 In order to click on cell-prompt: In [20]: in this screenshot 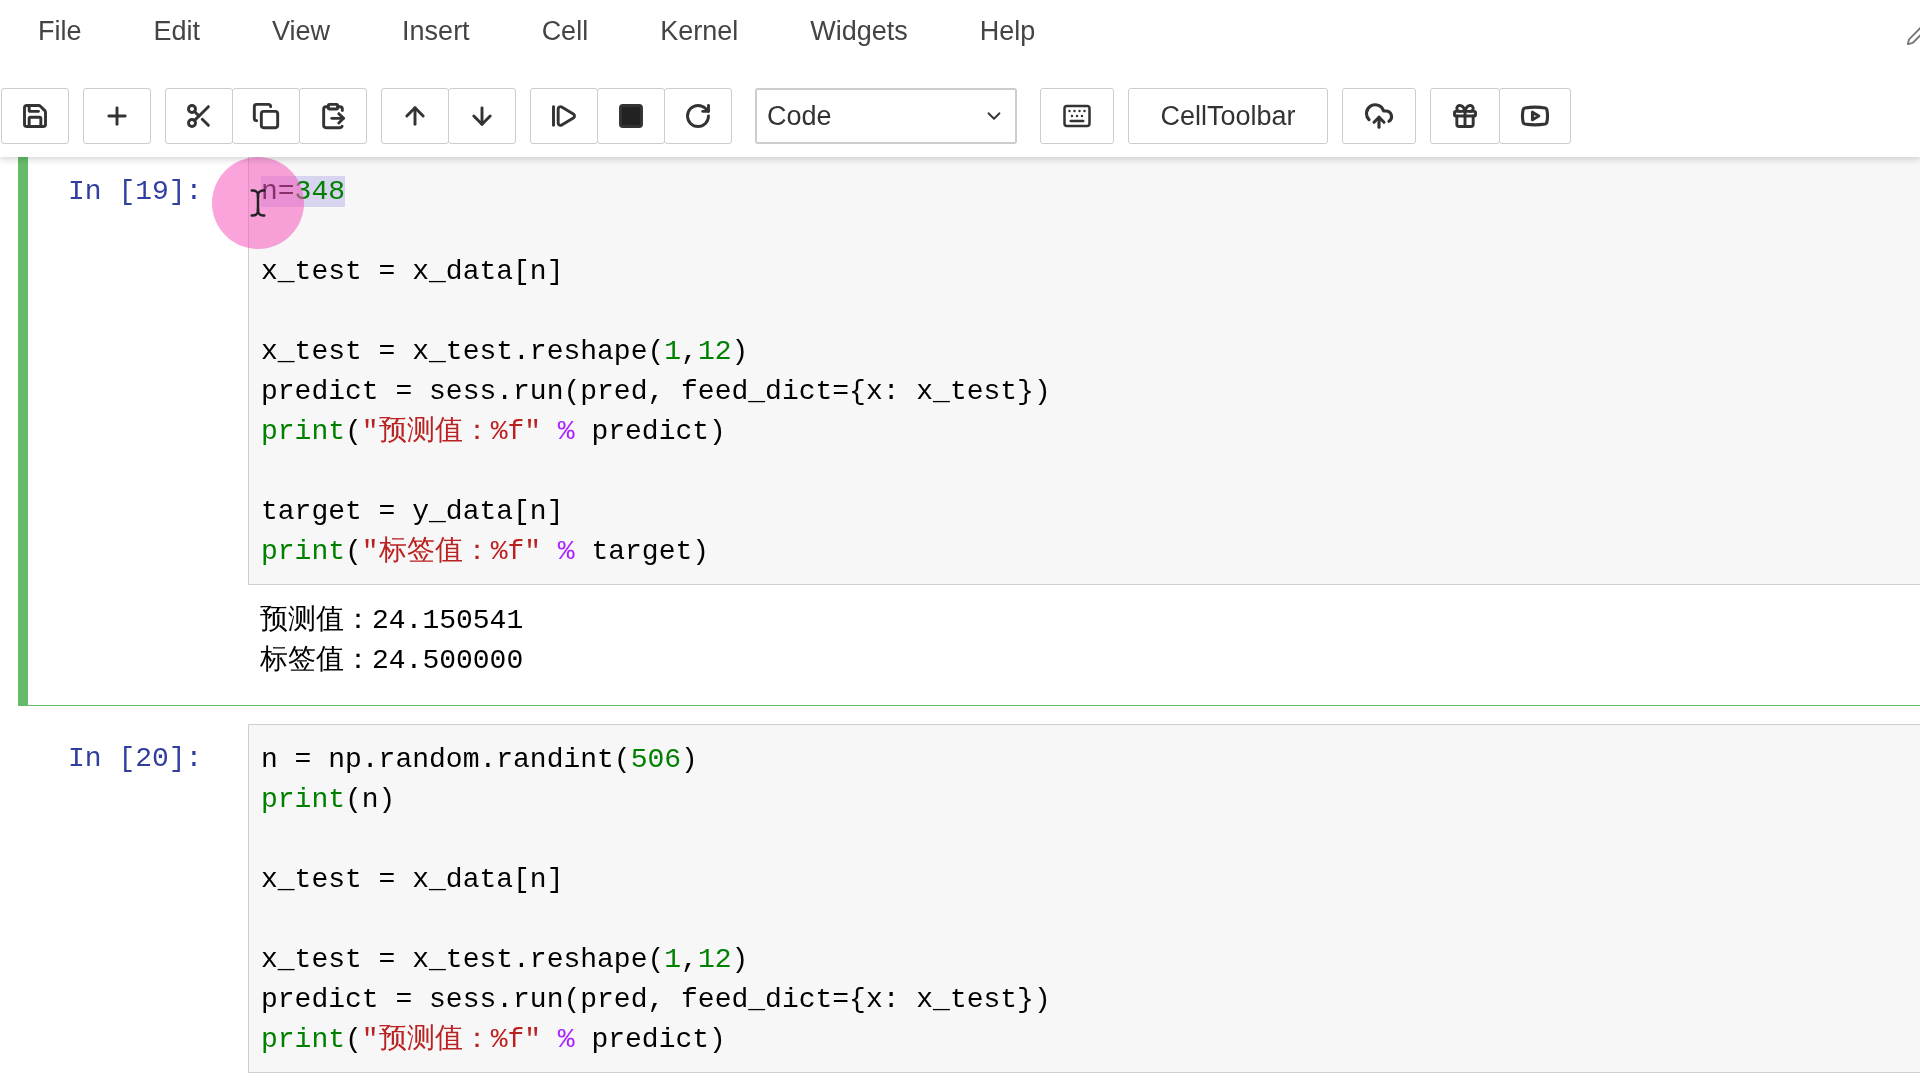, I will do `click(135, 759)`.